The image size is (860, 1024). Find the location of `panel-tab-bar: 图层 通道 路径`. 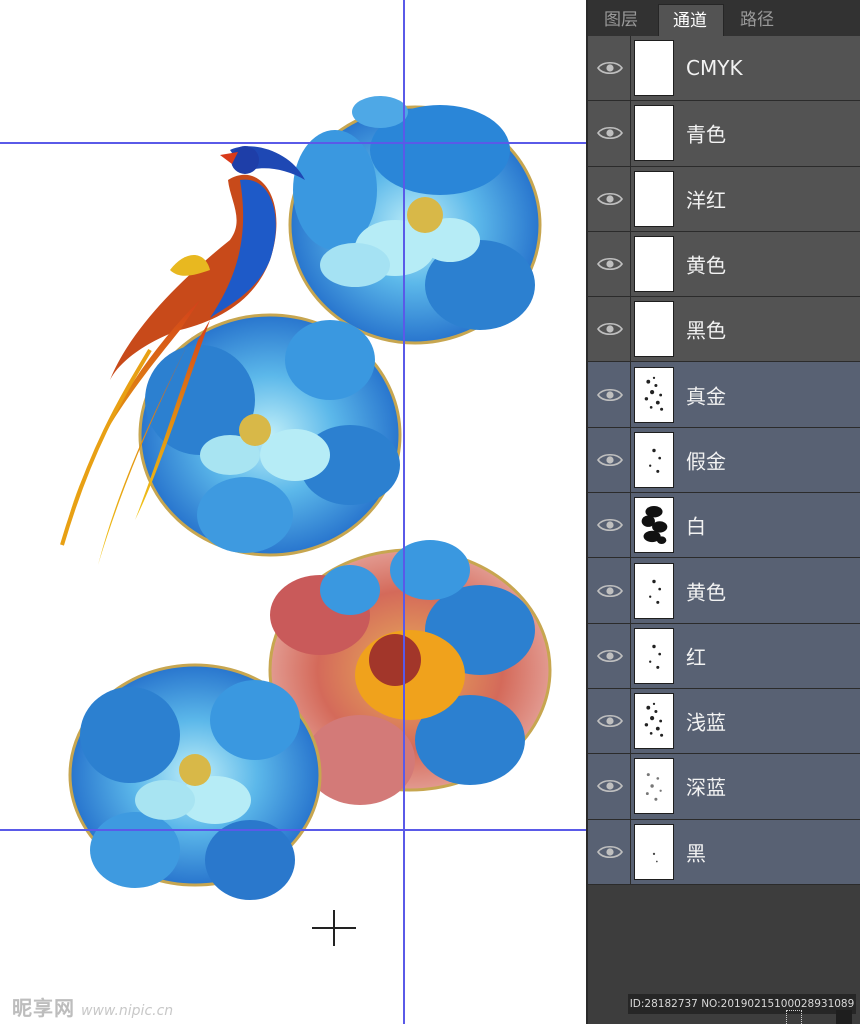

panel-tab-bar: 图层 通道 路径 is located at coordinates (724, 18).